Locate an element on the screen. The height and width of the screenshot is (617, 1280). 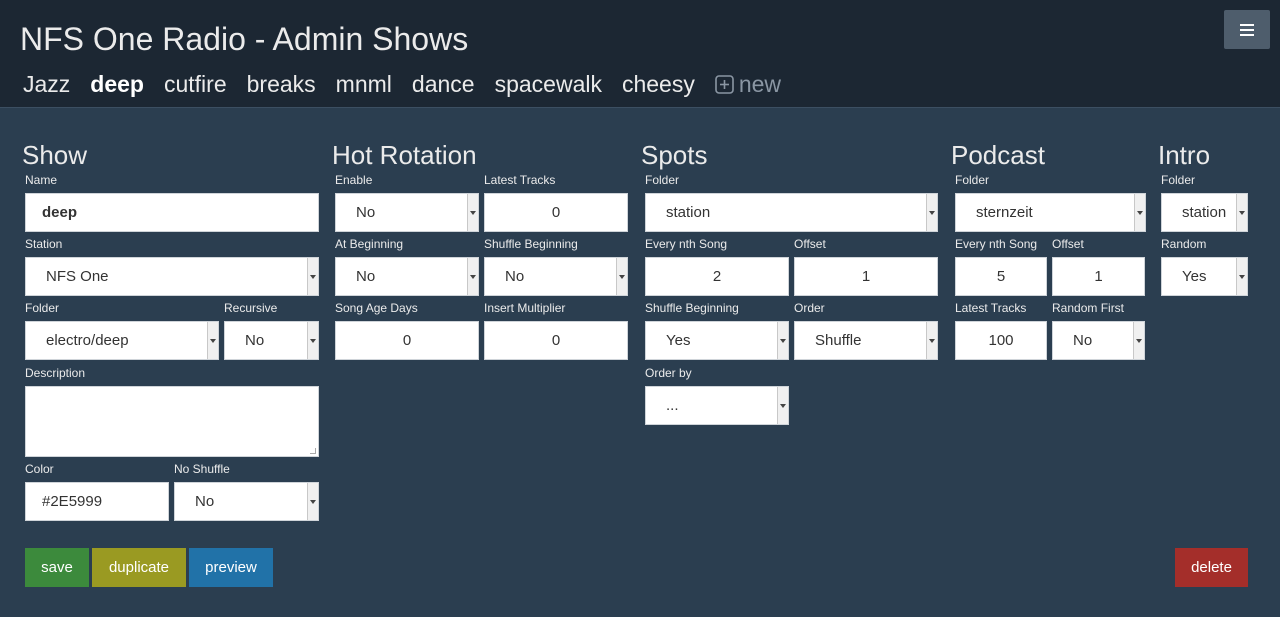
spots-every-nth-input: 2 is located at coordinates (717, 276).